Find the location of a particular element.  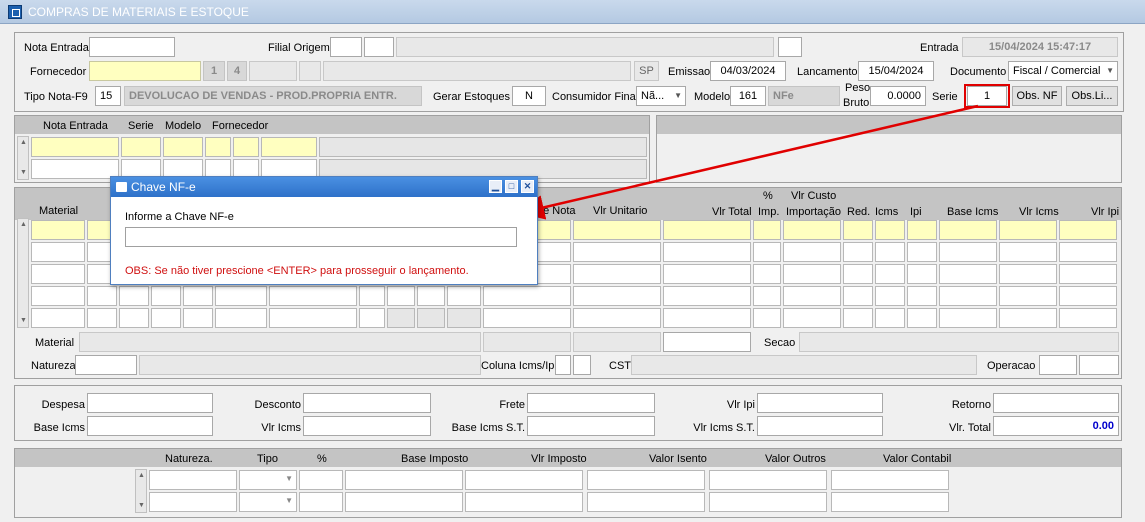

close-icon: ✕ is located at coordinates (527, 186).